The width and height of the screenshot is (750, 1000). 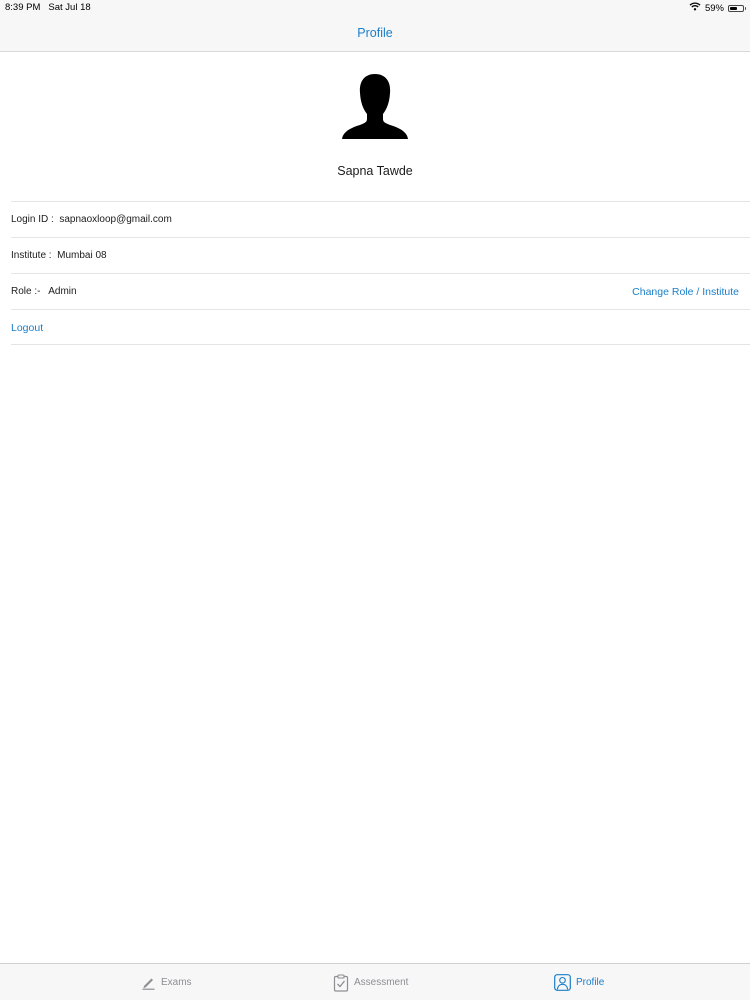 I want to click on tab-exams-label: Exams, so click(x=176, y=982).